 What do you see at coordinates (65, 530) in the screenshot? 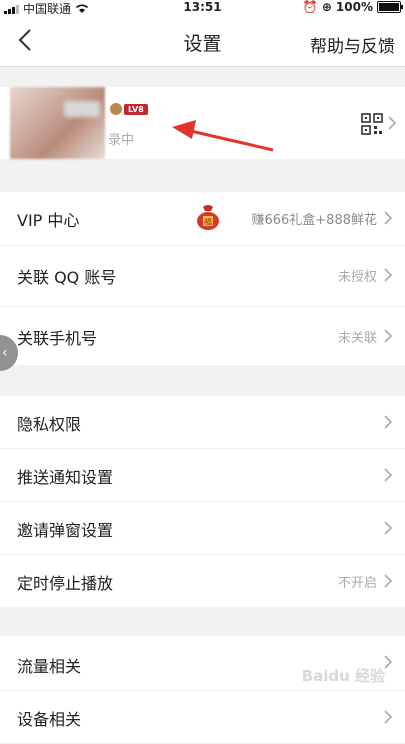
I see `row-label: 邀请弹窗设置` at bounding box center [65, 530].